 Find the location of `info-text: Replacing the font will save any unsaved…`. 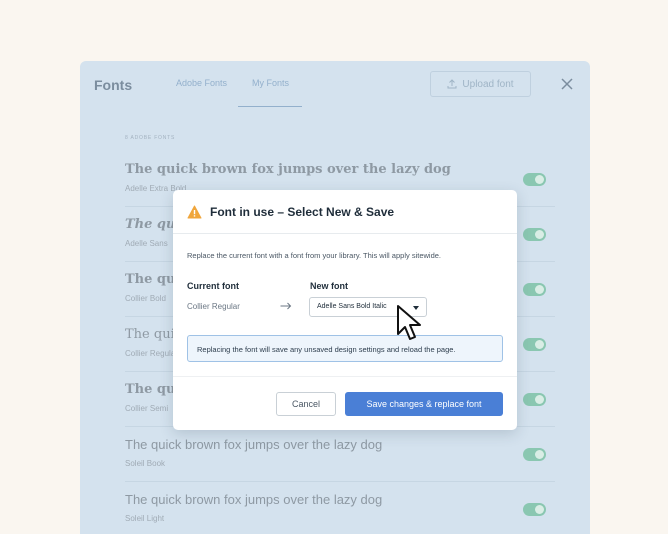

info-text: Replacing the font will save any unsaved… is located at coordinates (326, 349).